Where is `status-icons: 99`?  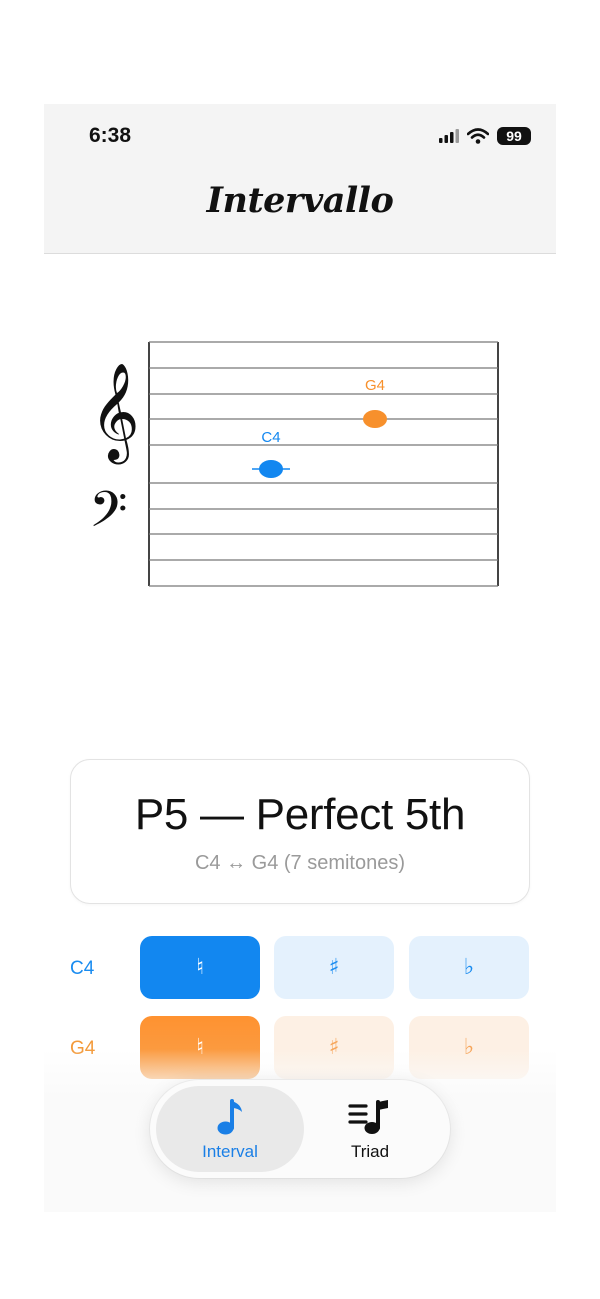
status-icons: 99 is located at coordinates (485, 136).